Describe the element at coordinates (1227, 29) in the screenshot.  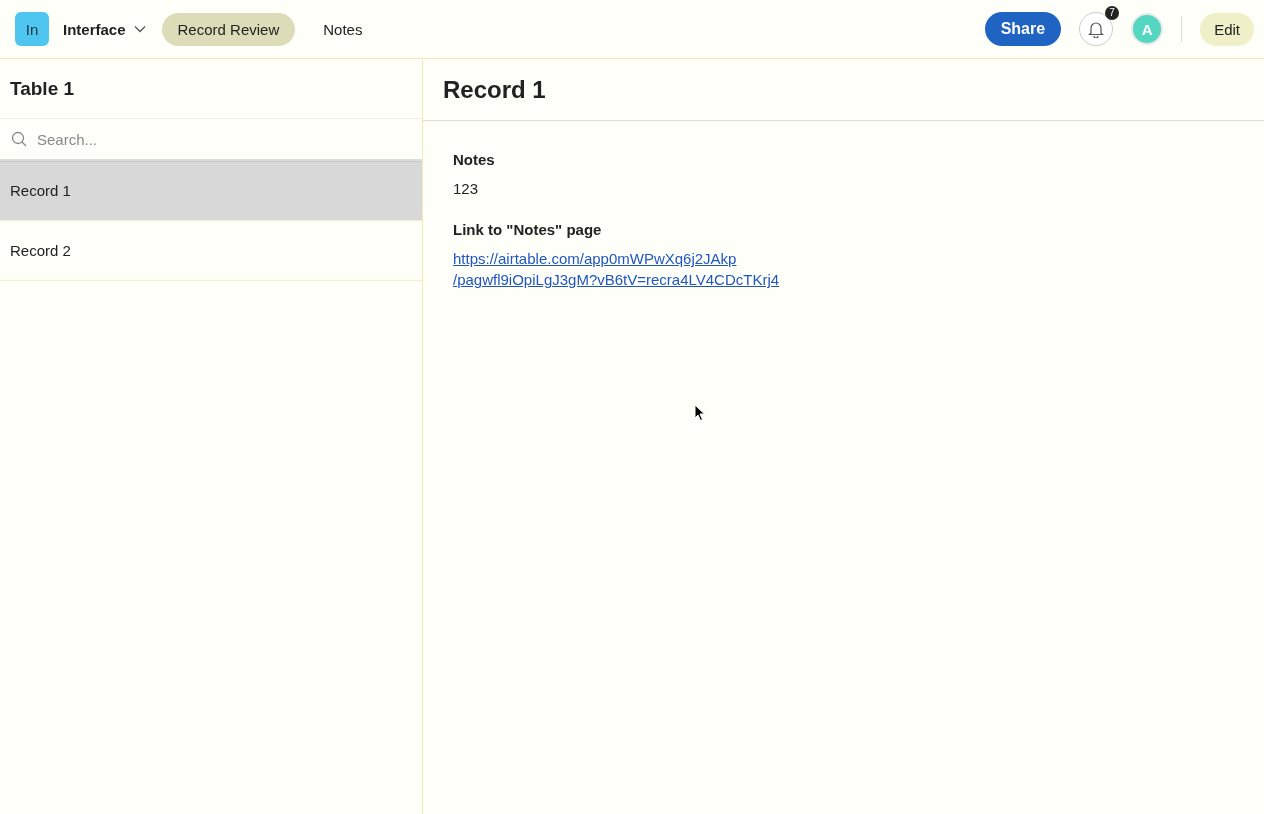
I see `edit-button: Edit` at that location.